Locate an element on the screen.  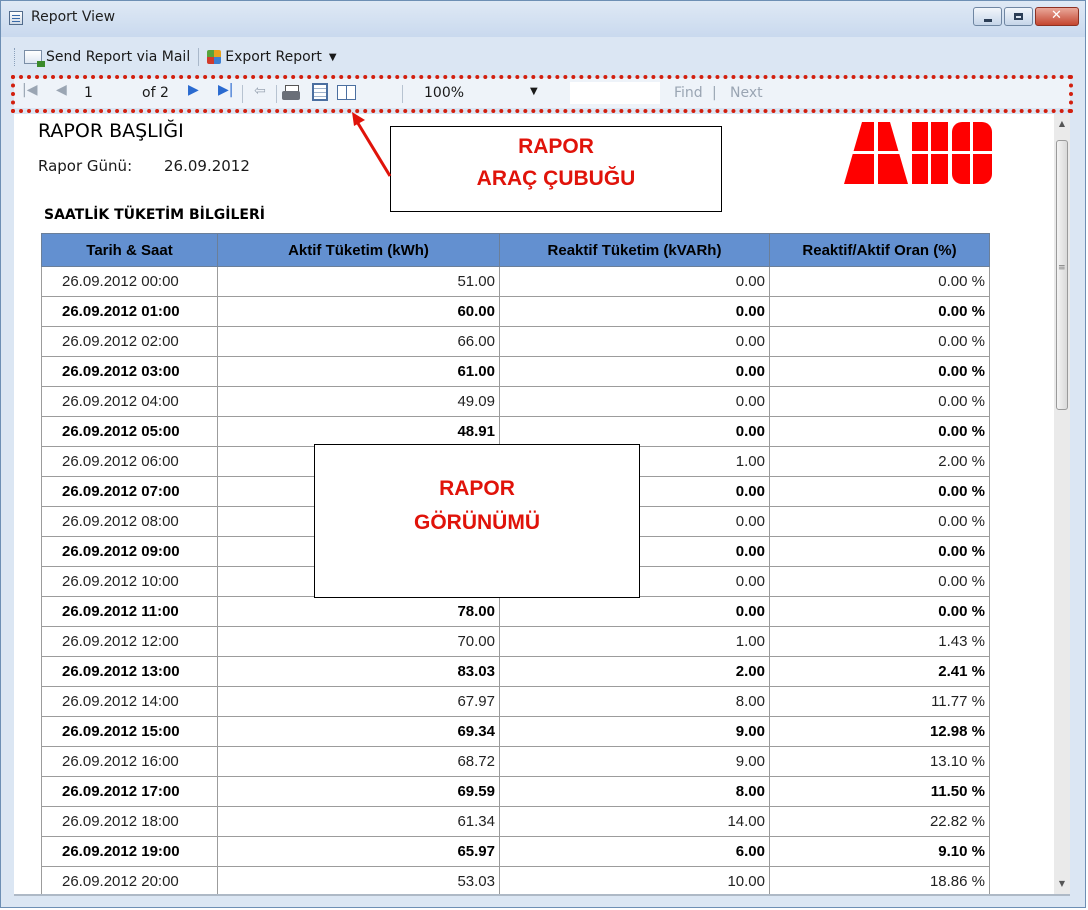
export-label: Export Report is located at coordinates (273, 57).